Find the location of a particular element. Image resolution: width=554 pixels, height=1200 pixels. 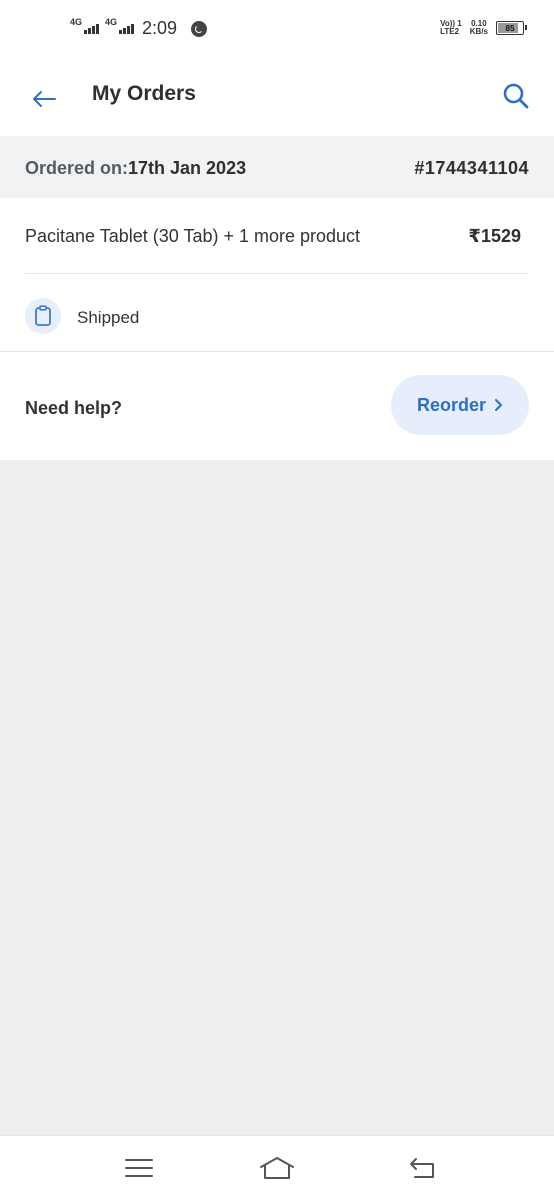

order-header: Ordered on:17th Jan 2023 #1744341104 is located at coordinates (277, 167).